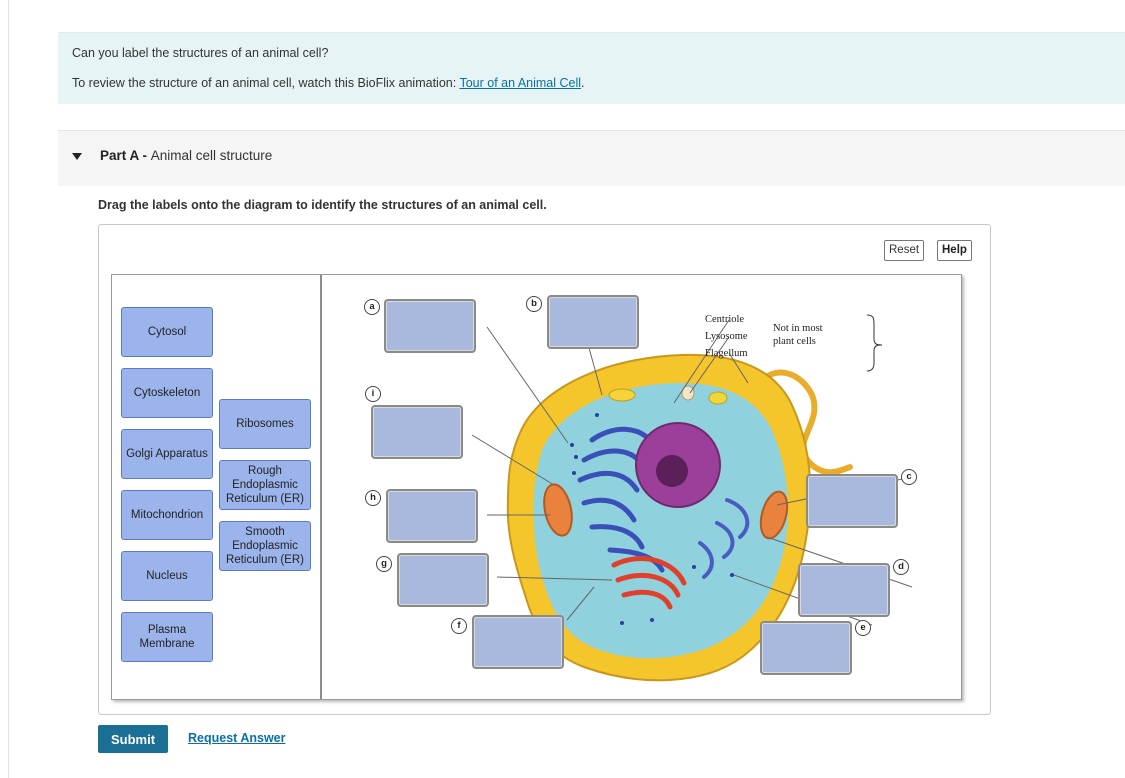 This screenshot has height=778, width=1125. Describe the element at coordinates (844, 590) in the screenshot. I see `drop-target-d` at that location.